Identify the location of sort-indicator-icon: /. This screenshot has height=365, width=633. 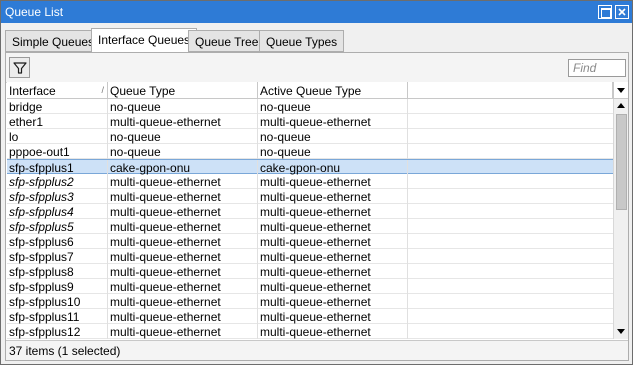
(102, 90).